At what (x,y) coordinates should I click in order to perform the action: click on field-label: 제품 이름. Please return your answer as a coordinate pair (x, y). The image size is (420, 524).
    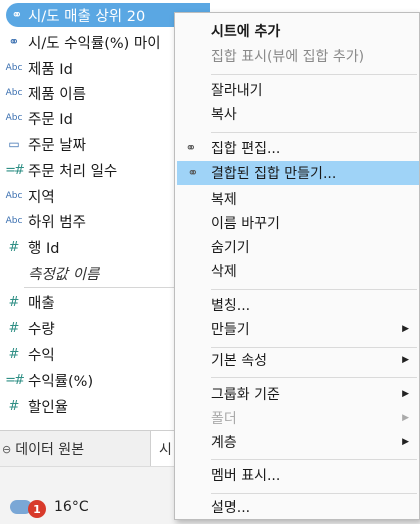
    Looking at the image, I should click on (57, 94).